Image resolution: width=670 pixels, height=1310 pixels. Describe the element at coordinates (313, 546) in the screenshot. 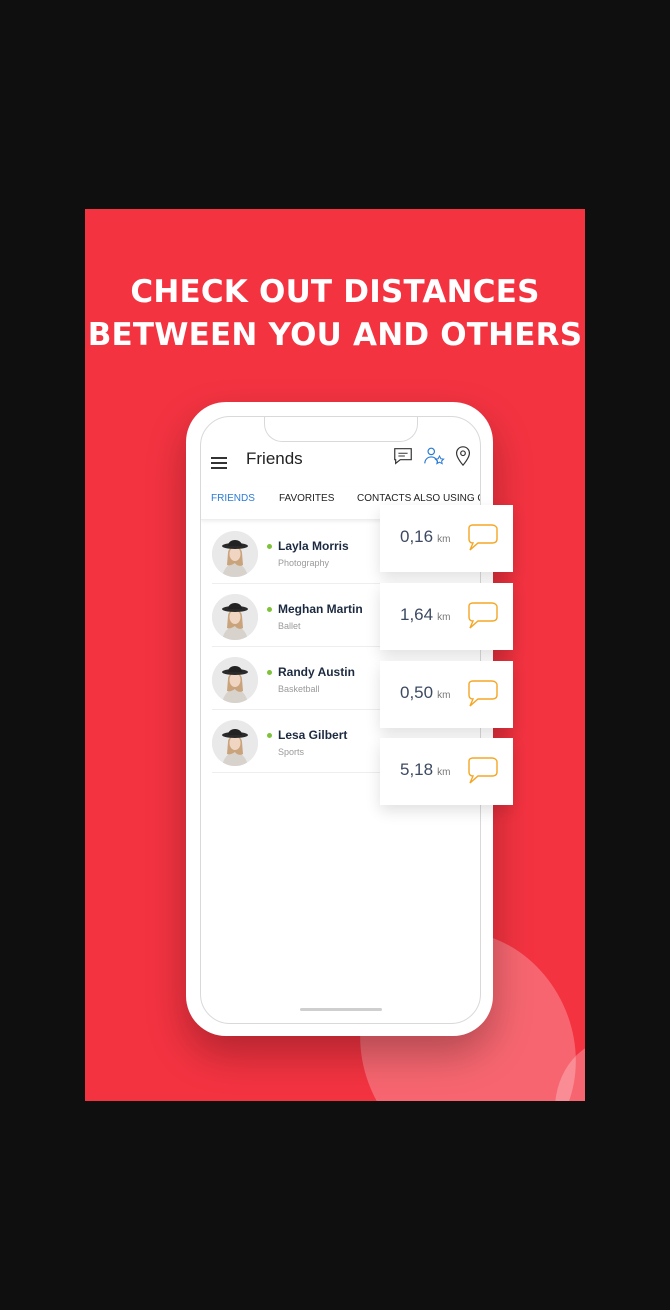

I see `friend-name: Layla Morris` at that location.